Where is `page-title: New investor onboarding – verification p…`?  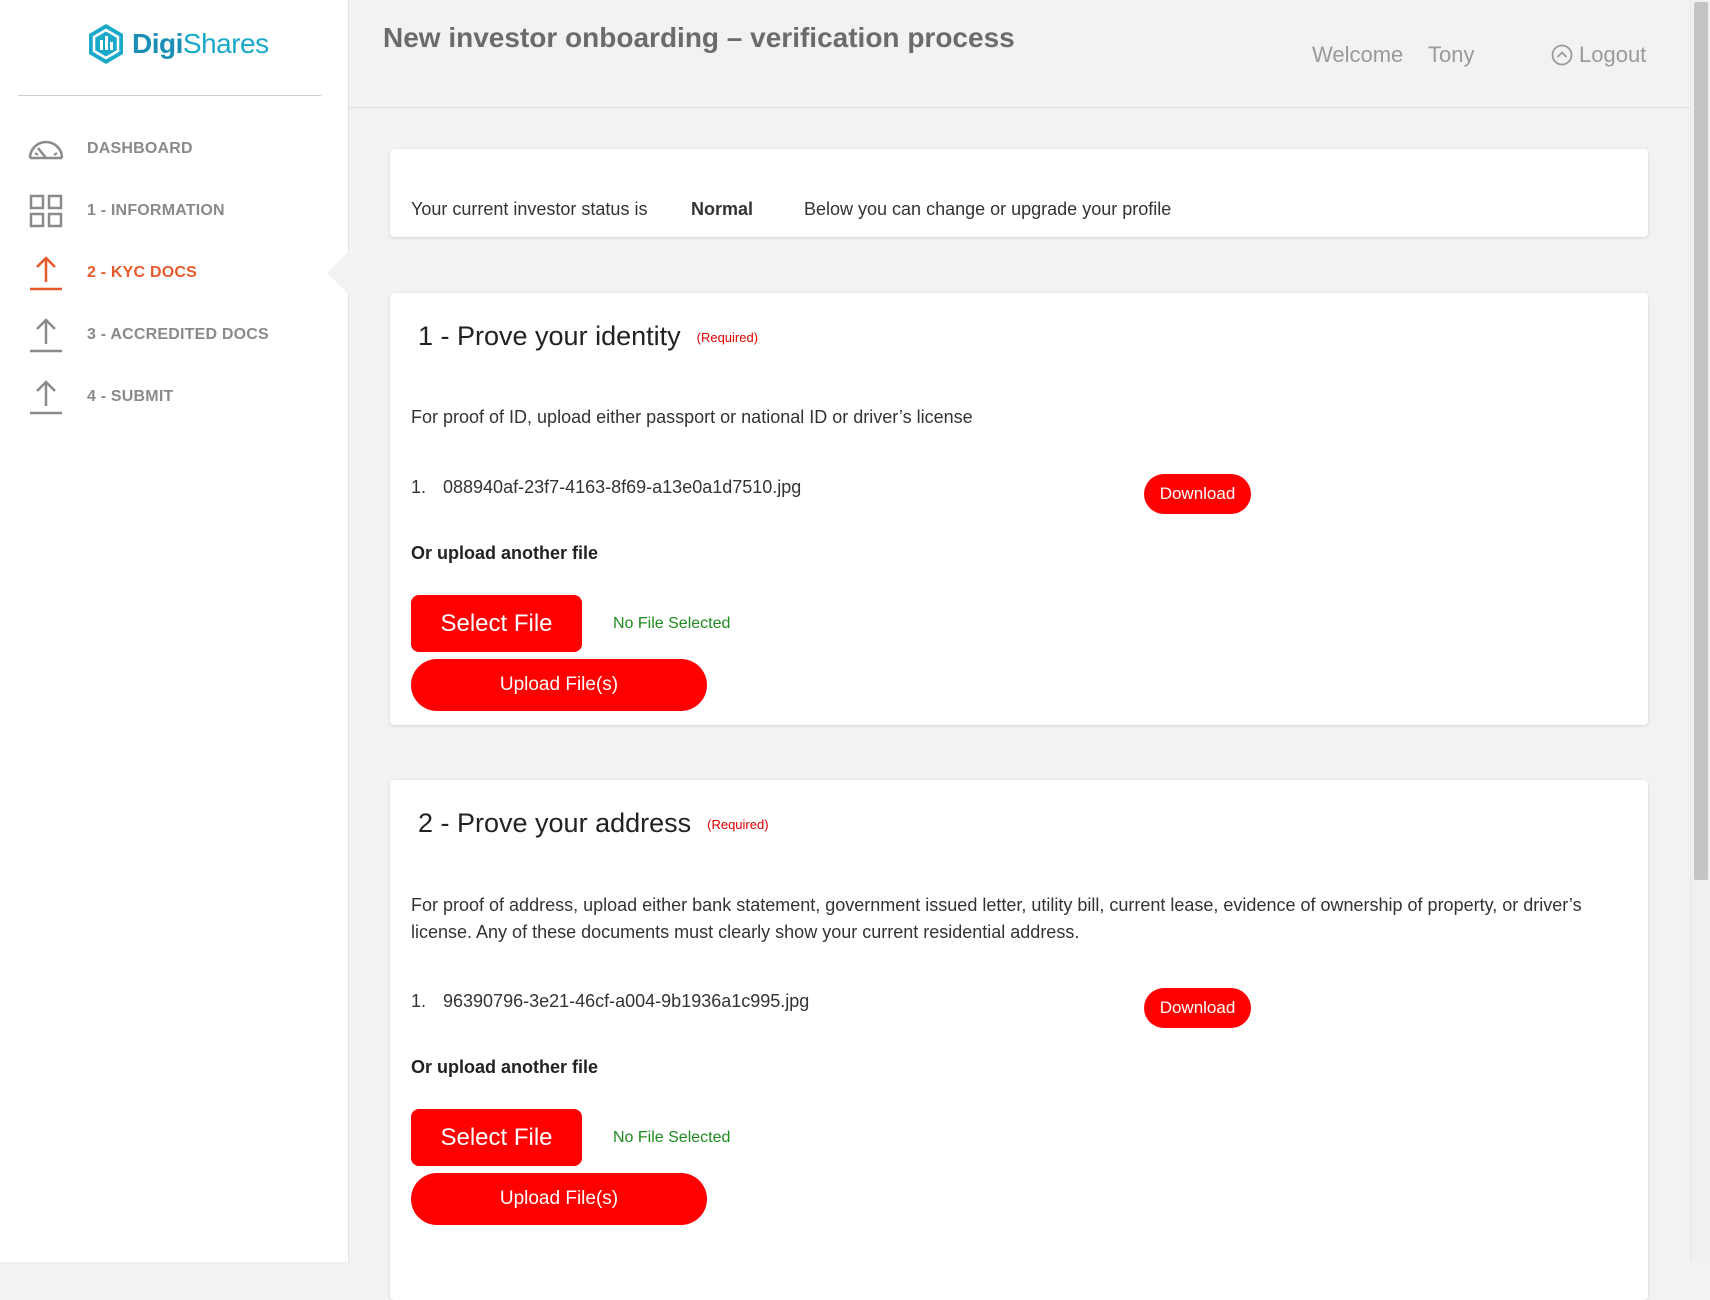 page-title: New investor onboarding – verification p… is located at coordinates (699, 37).